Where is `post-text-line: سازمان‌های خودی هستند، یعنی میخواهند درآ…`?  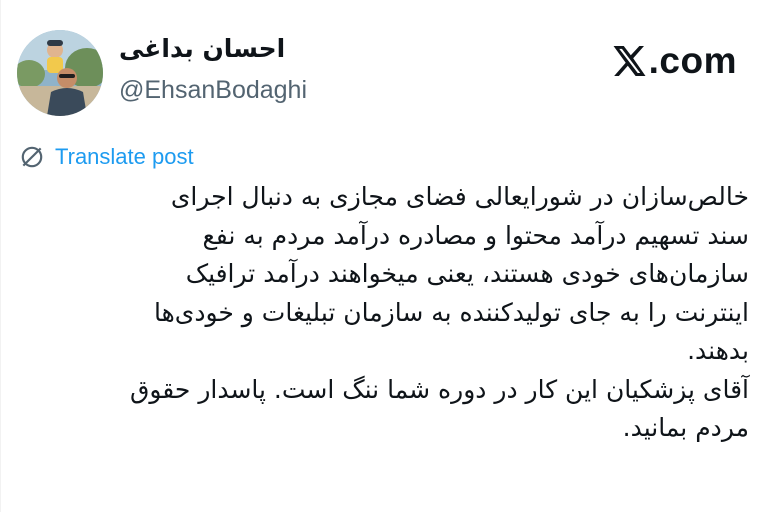 post-text-line: سازمان‌های خودی هستند، یعنی میخواهند درآ… is located at coordinates (467, 273).